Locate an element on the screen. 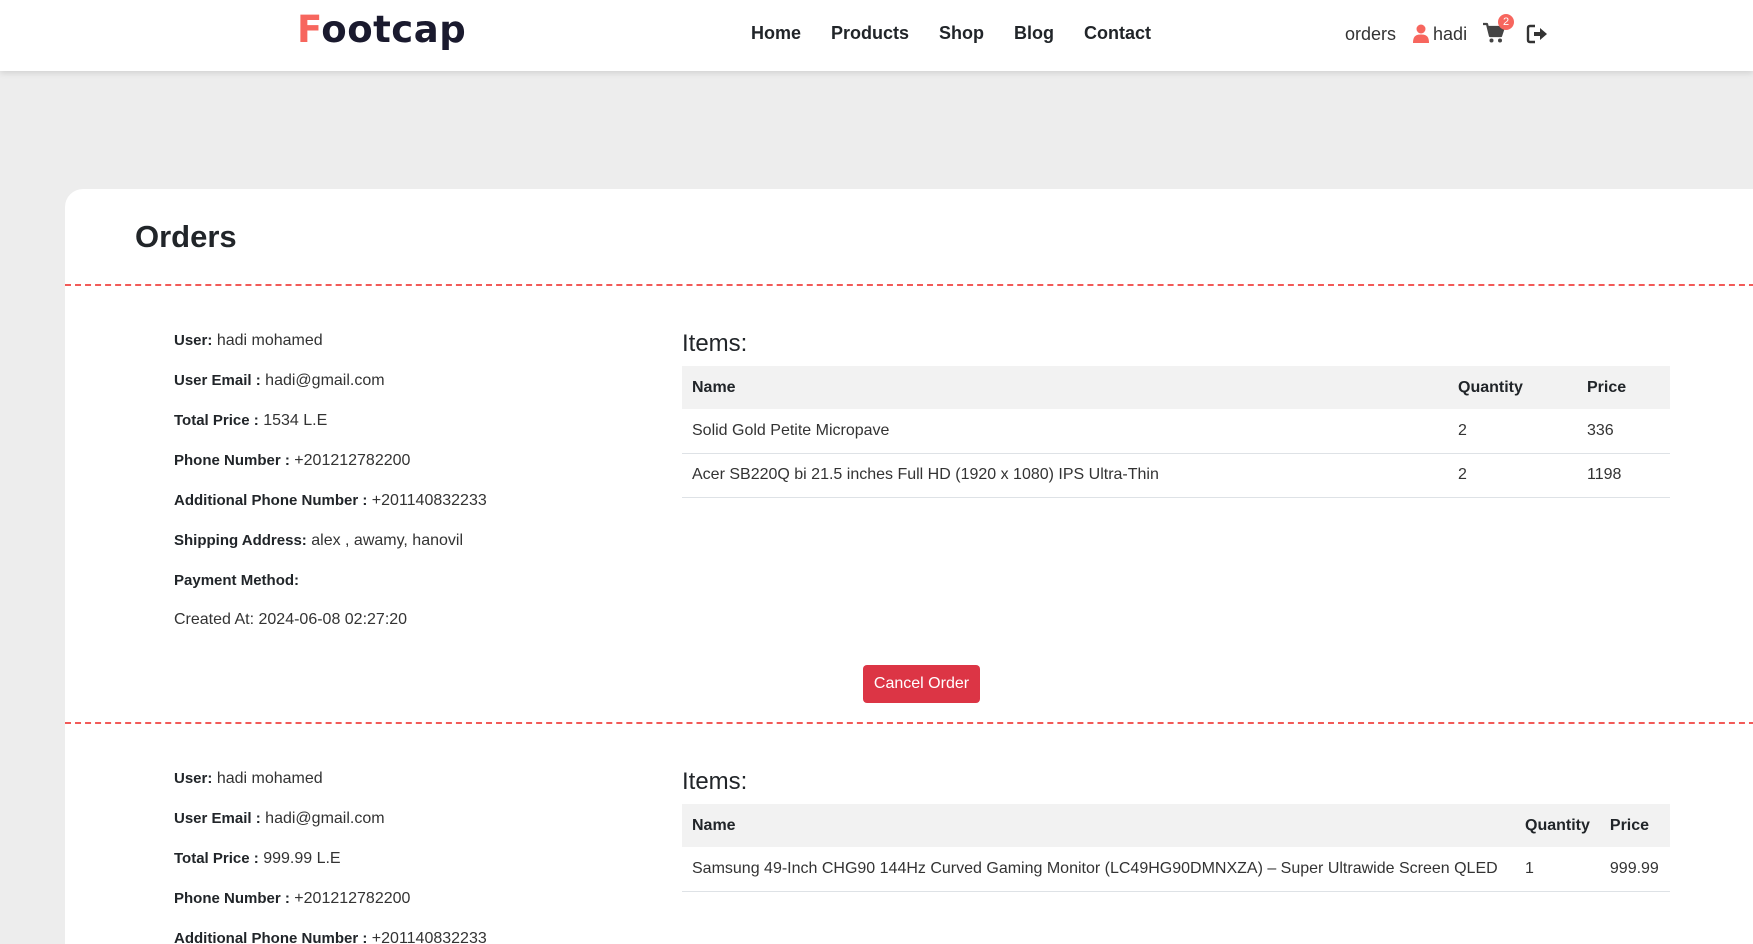 The width and height of the screenshot is (1753, 944). logo-first-letter: F is located at coordinates (309, 29).